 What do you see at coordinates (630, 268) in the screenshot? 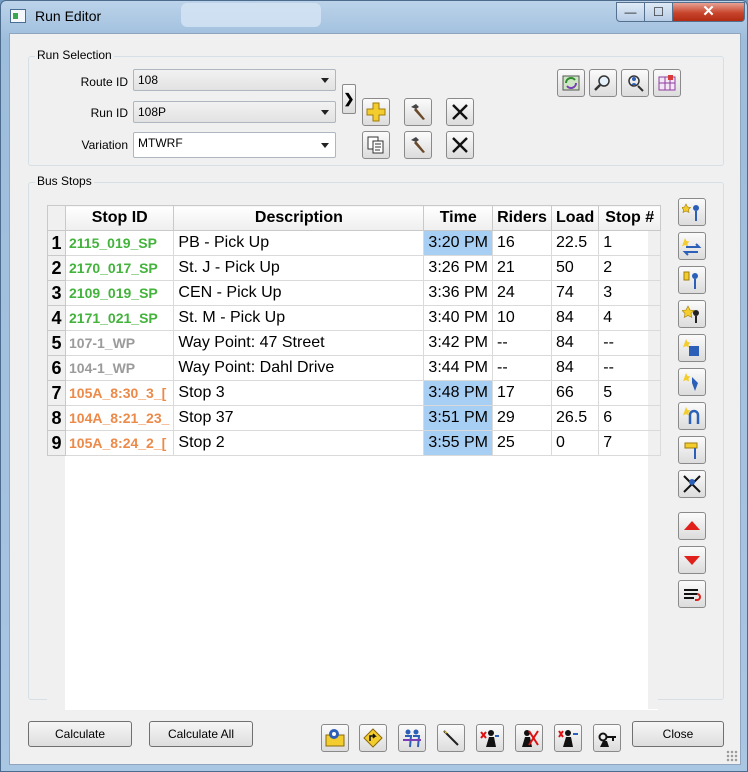
I see `stop-number-cell: 2` at bounding box center [630, 268].